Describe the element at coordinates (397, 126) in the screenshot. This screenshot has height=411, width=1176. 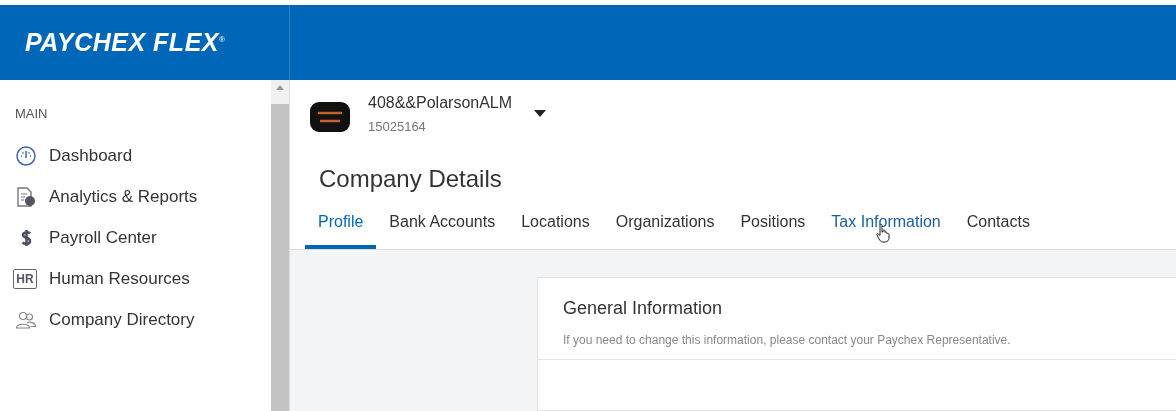
I see `company-id: 15025164` at that location.